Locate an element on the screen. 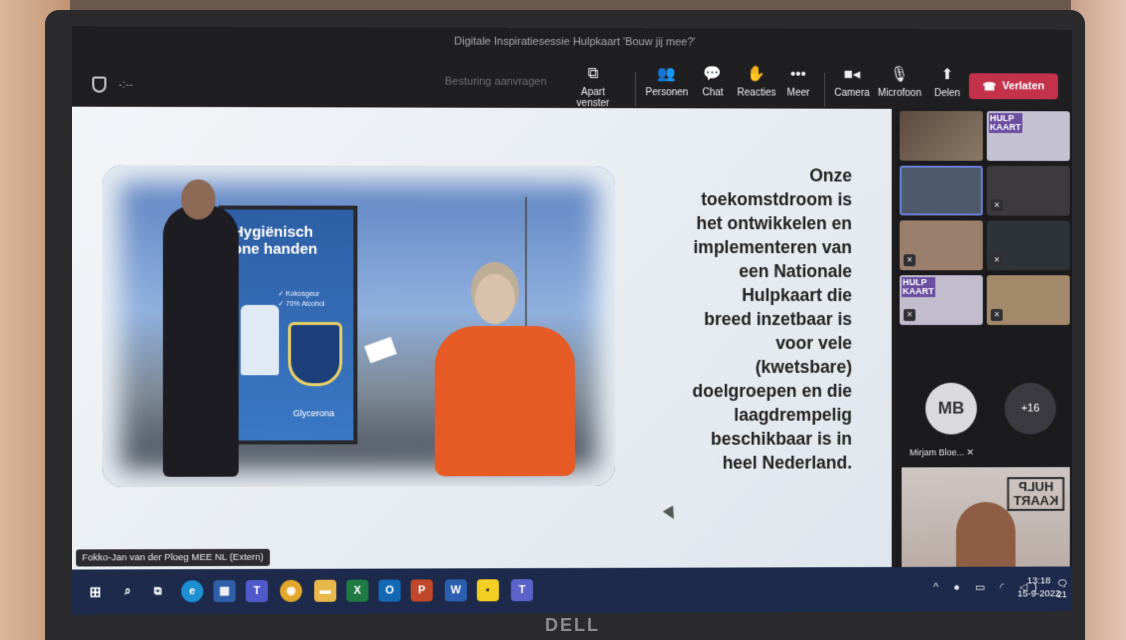 The width and height of the screenshot is (1126, 640). sticky-notes-icon: ▪ is located at coordinates (487, 590).